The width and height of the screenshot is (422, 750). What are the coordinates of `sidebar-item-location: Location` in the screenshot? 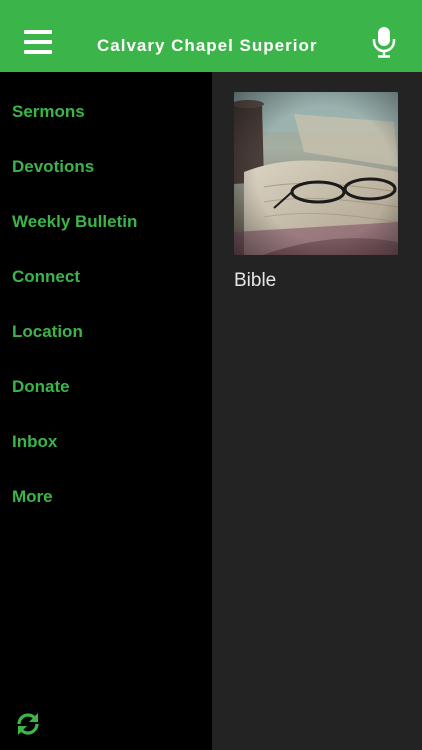 It's located at (47, 332).